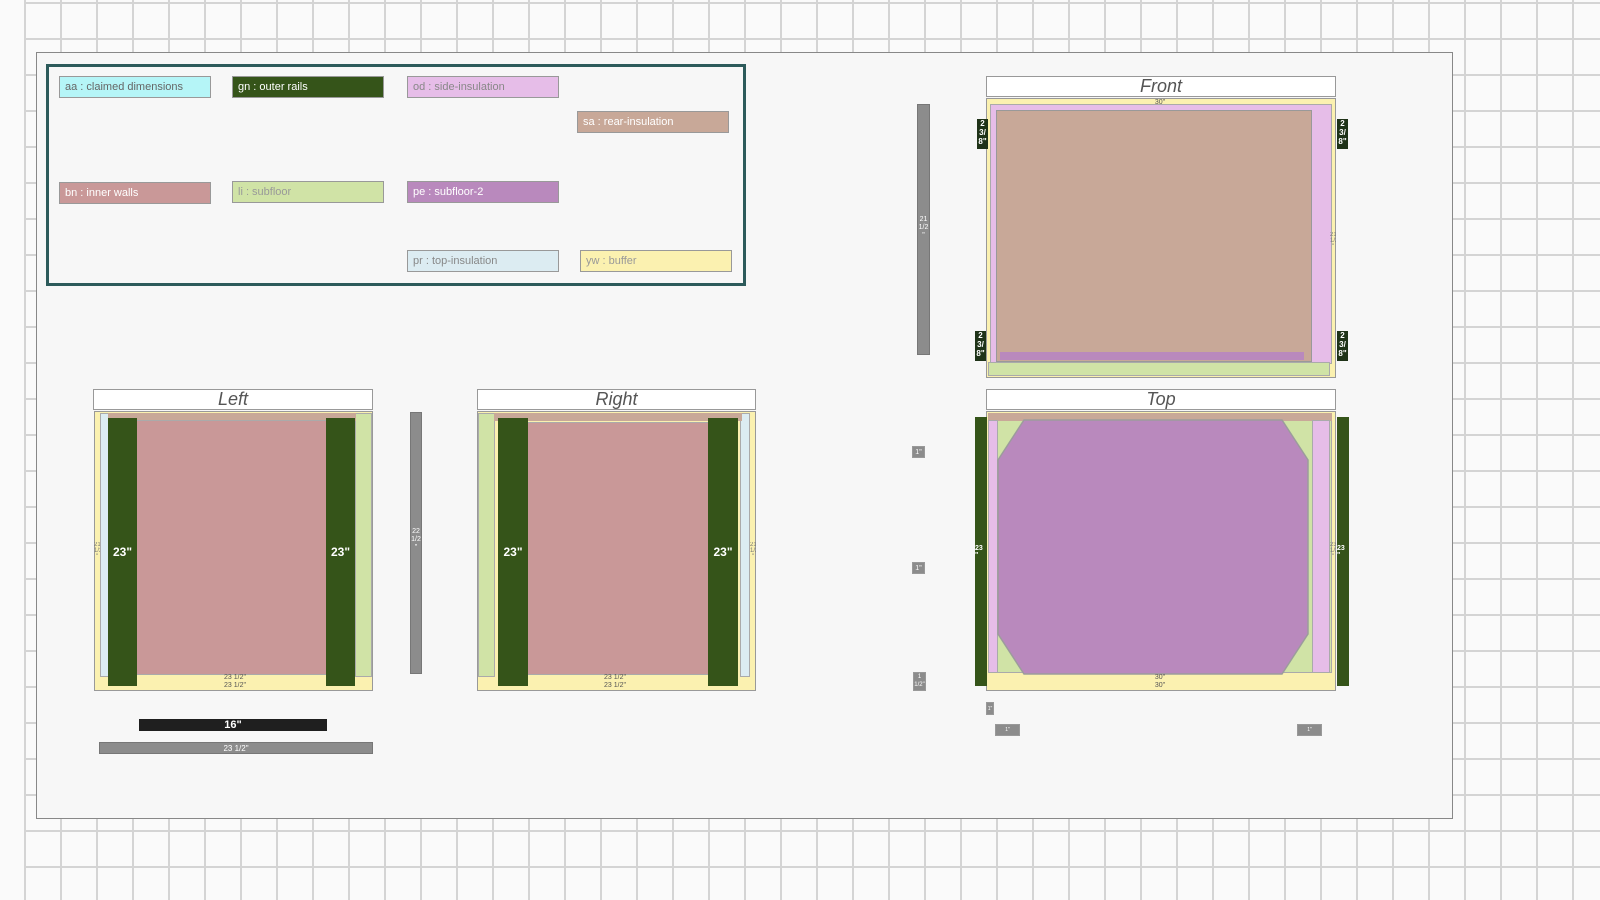 This screenshot has height=900, width=1600. What do you see at coordinates (513, 552) in the screenshot?
I see `right-view-rail-front: 23"` at bounding box center [513, 552].